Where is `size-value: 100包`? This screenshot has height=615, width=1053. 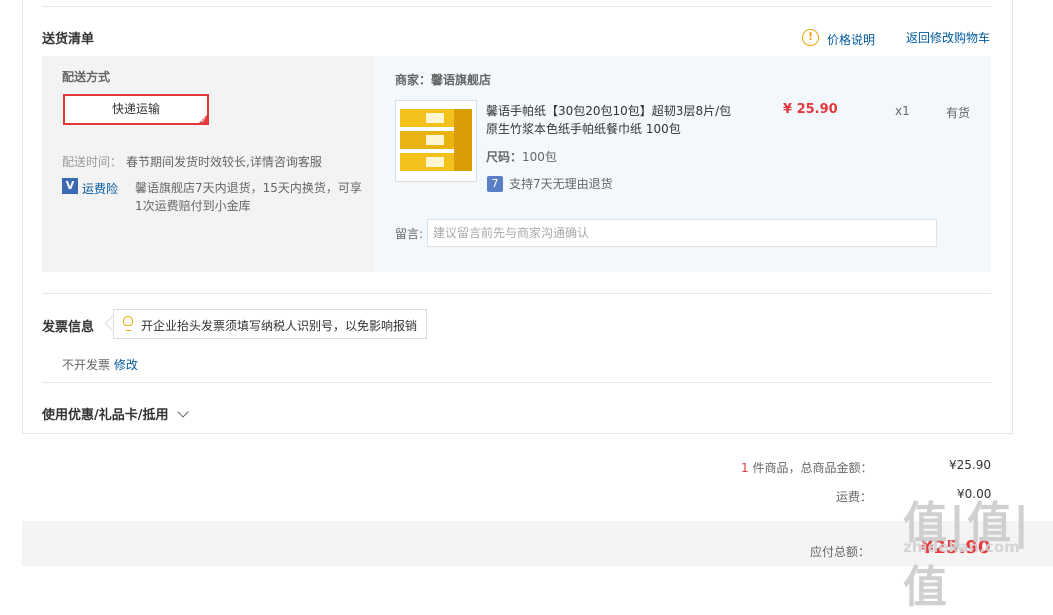 size-value: 100包 is located at coordinates (539, 157).